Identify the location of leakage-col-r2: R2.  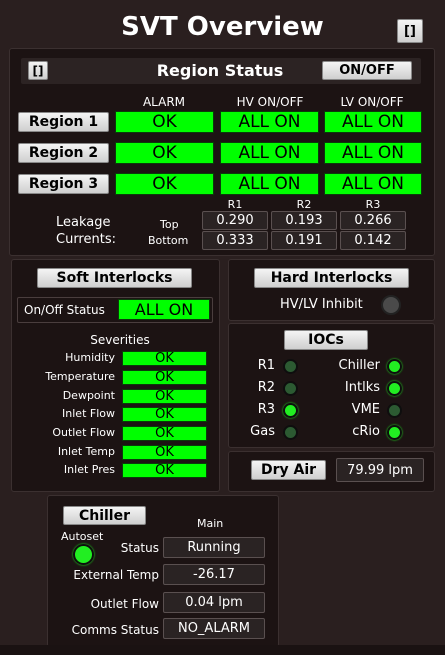
(304, 204).